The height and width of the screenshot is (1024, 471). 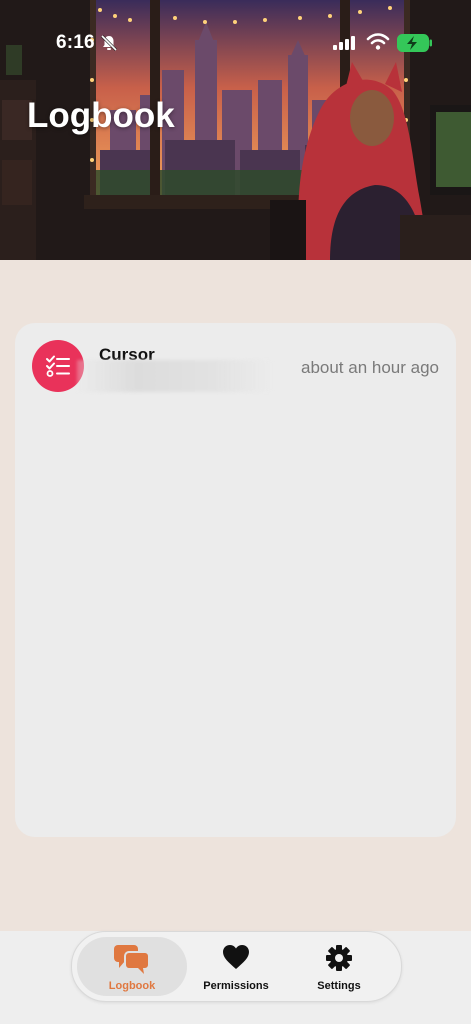 What do you see at coordinates (339, 986) in the screenshot?
I see `tab-settings-label: Settings` at bounding box center [339, 986].